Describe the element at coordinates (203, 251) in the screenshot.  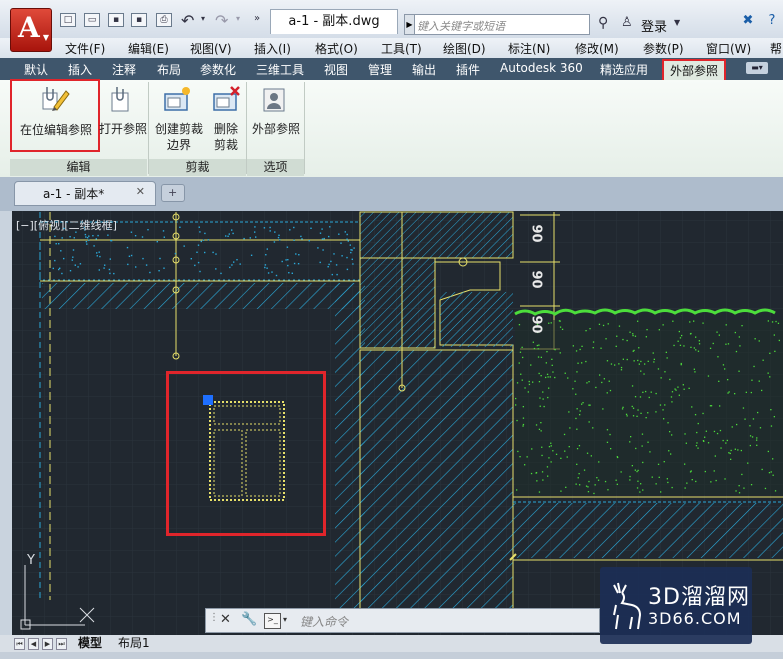
I see `concrete-aggregate-speckle` at that location.